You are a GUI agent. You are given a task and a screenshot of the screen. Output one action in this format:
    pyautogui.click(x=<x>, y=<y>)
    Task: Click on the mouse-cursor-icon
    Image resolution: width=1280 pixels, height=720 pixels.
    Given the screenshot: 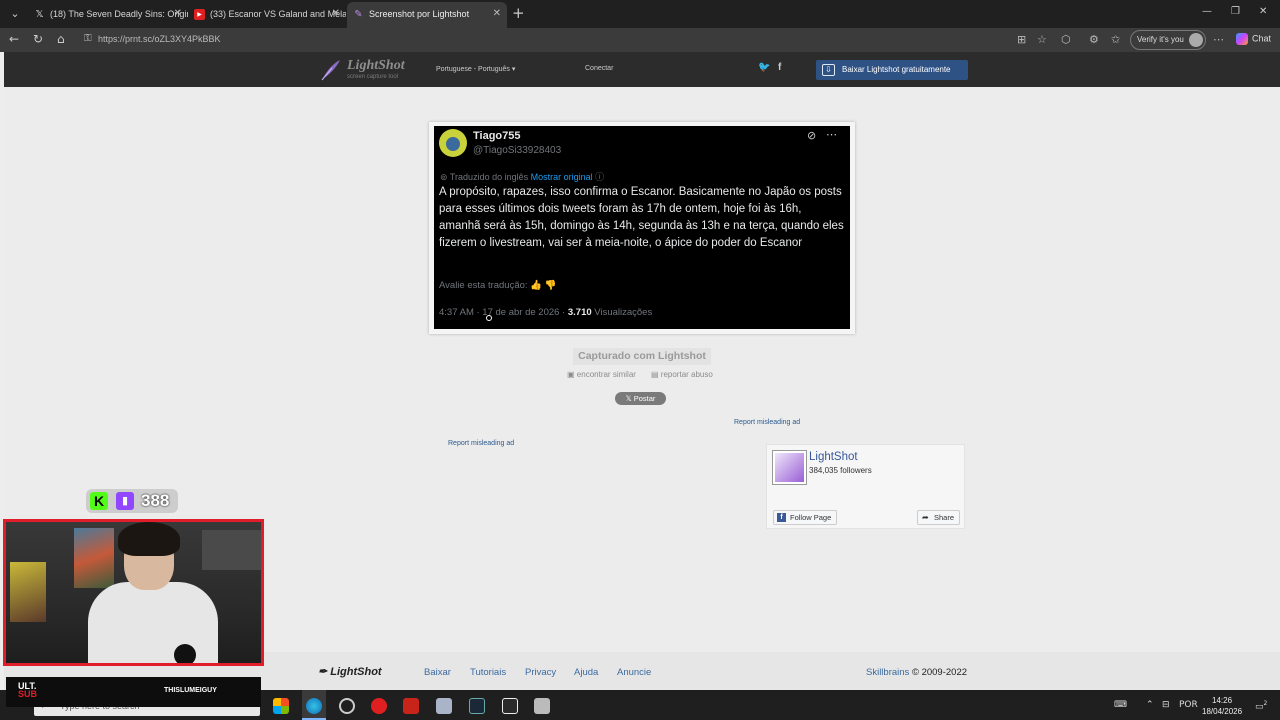 What is the action you would take?
    pyautogui.click(x=489, y=318)
    